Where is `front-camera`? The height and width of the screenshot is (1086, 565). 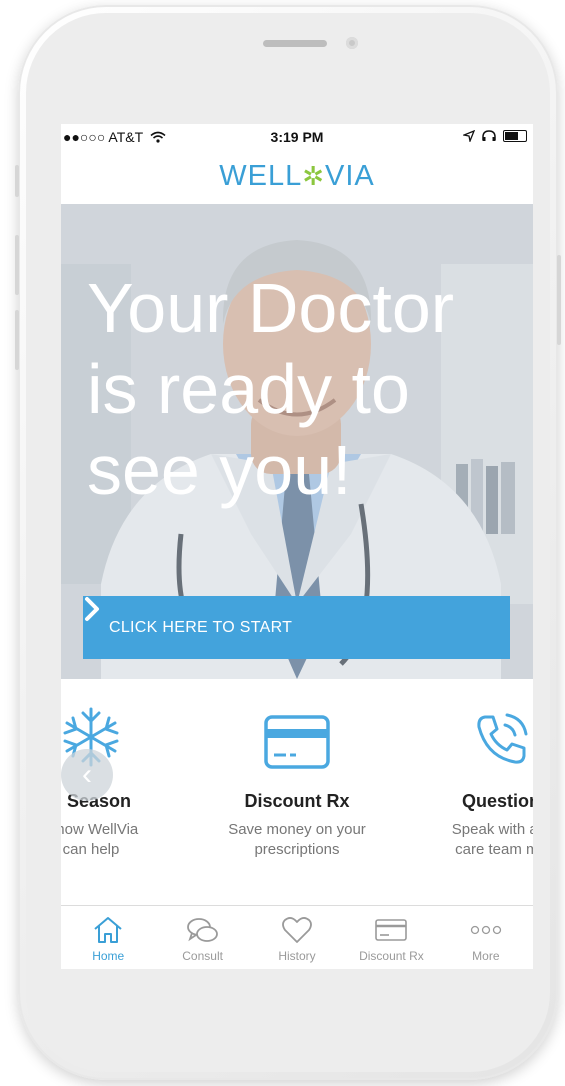 front-camera is located at coordinates (352, 43).